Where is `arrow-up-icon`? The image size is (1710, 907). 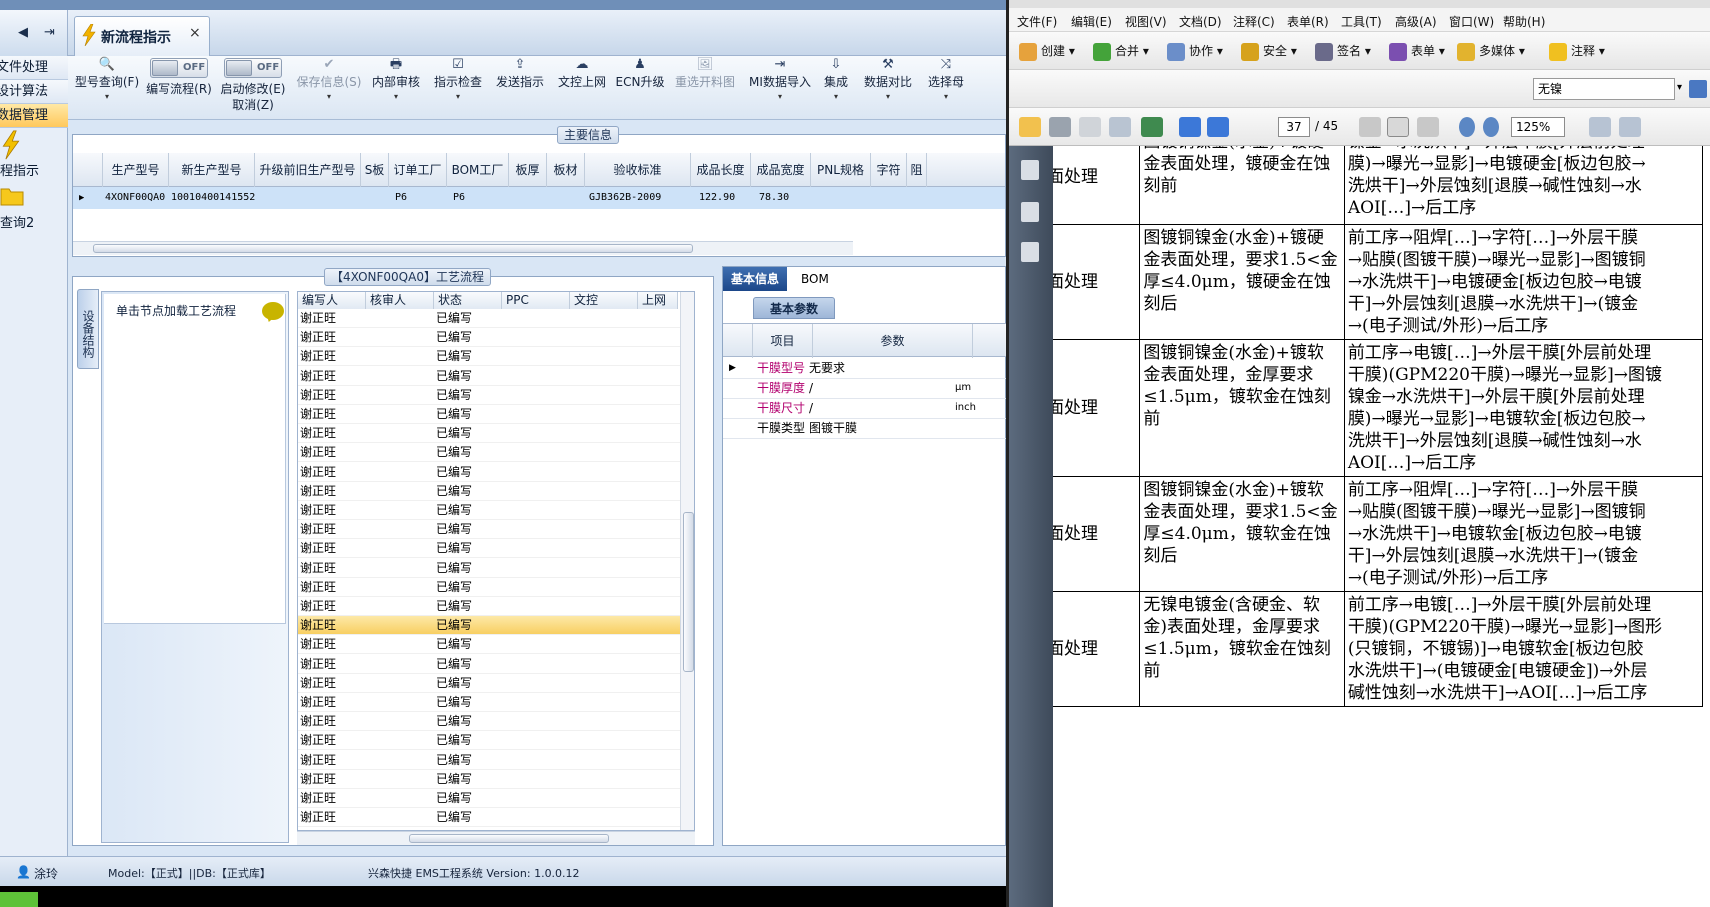 arrow-up-icon is located at coordinates (1190, 127).